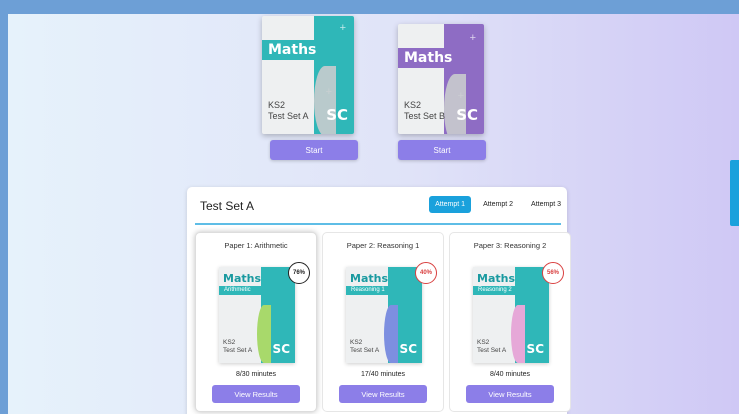 The image size is (739, 414). What do you see at coordinates (442, 150) in the screenshot?
I see `start-button-test-set-b: Start` at bounding box center [442, 150].